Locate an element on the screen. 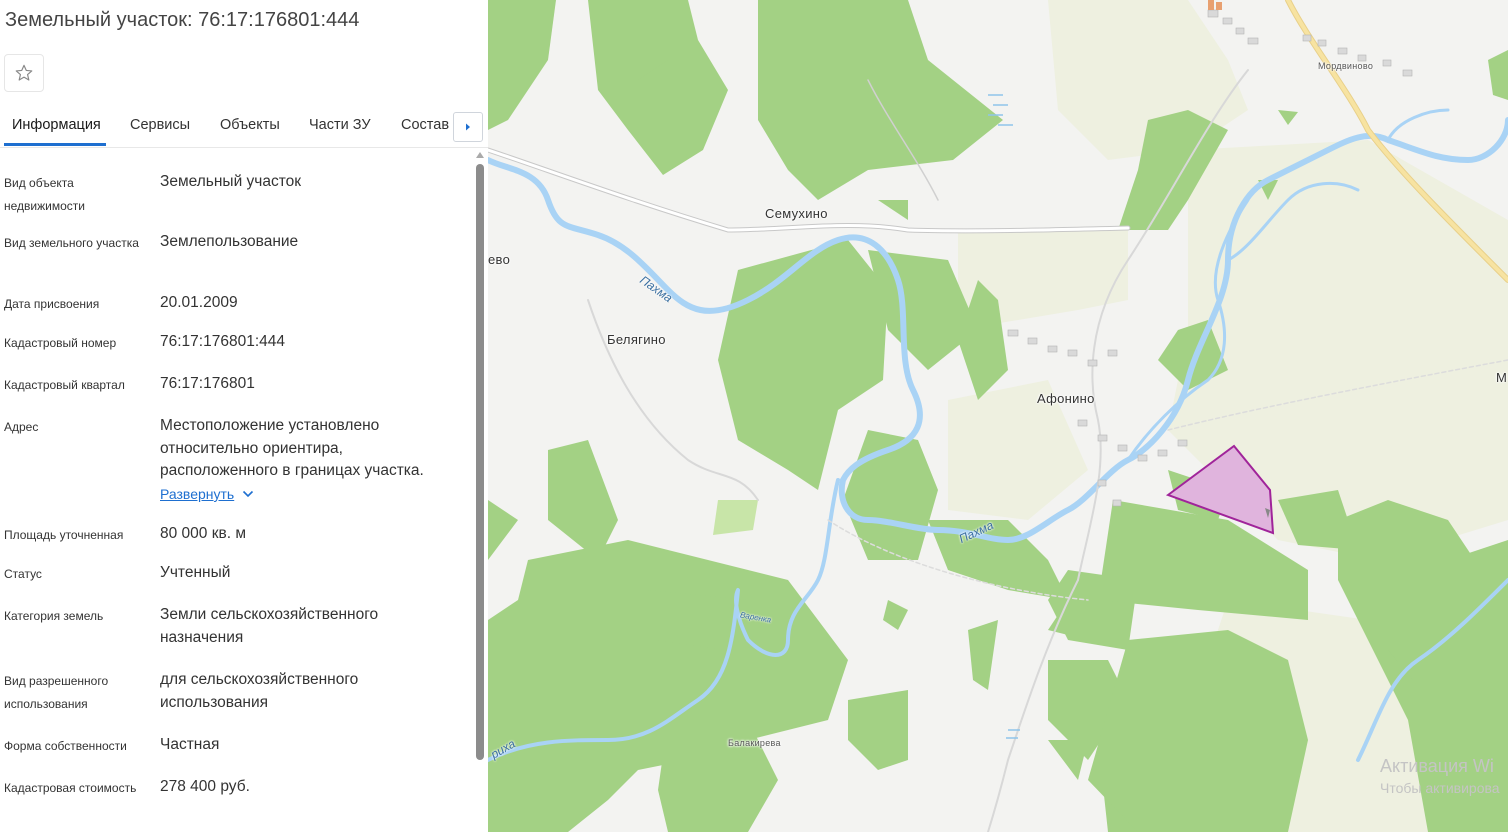 The image size is (1508, 832). tab-services: Сервисы is located at coordinates (160, 125).